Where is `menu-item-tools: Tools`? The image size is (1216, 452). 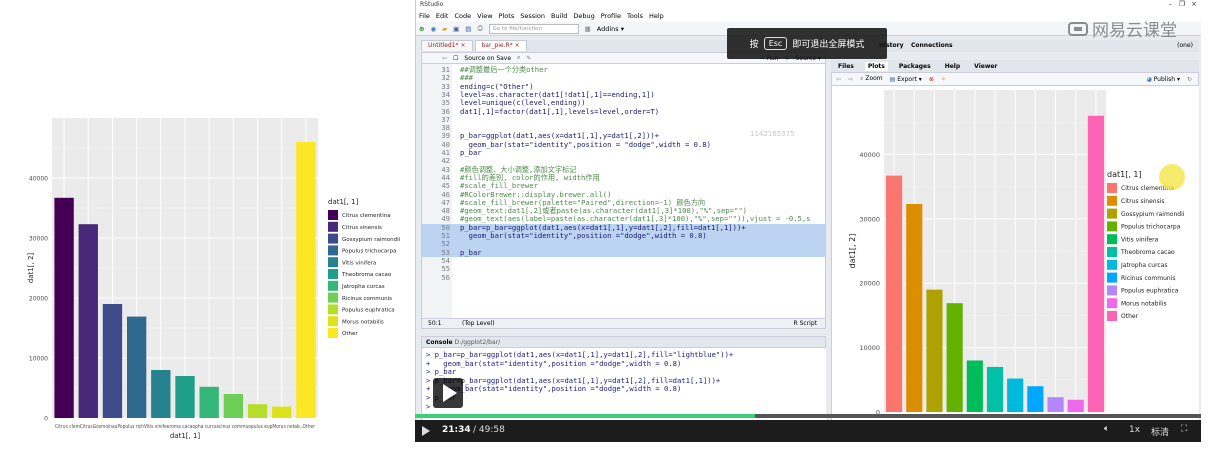
menu-item-tools: Tools is located at coordinates (635, 16).